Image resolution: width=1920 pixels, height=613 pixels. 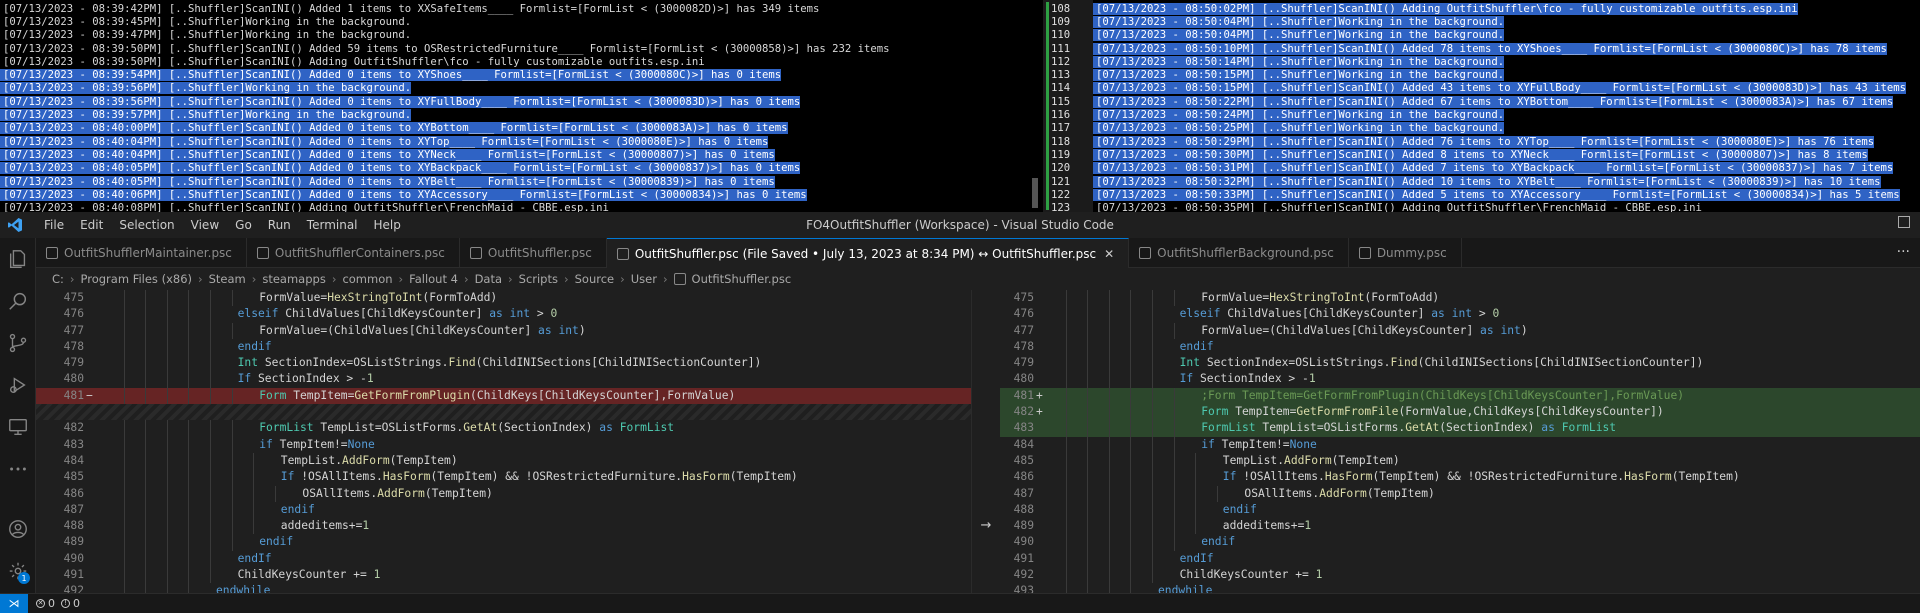 What do you see at coordinates (1343, 493) in the screenshot?
I see `code-token: AddForm` at bounding box center [1343, 493].